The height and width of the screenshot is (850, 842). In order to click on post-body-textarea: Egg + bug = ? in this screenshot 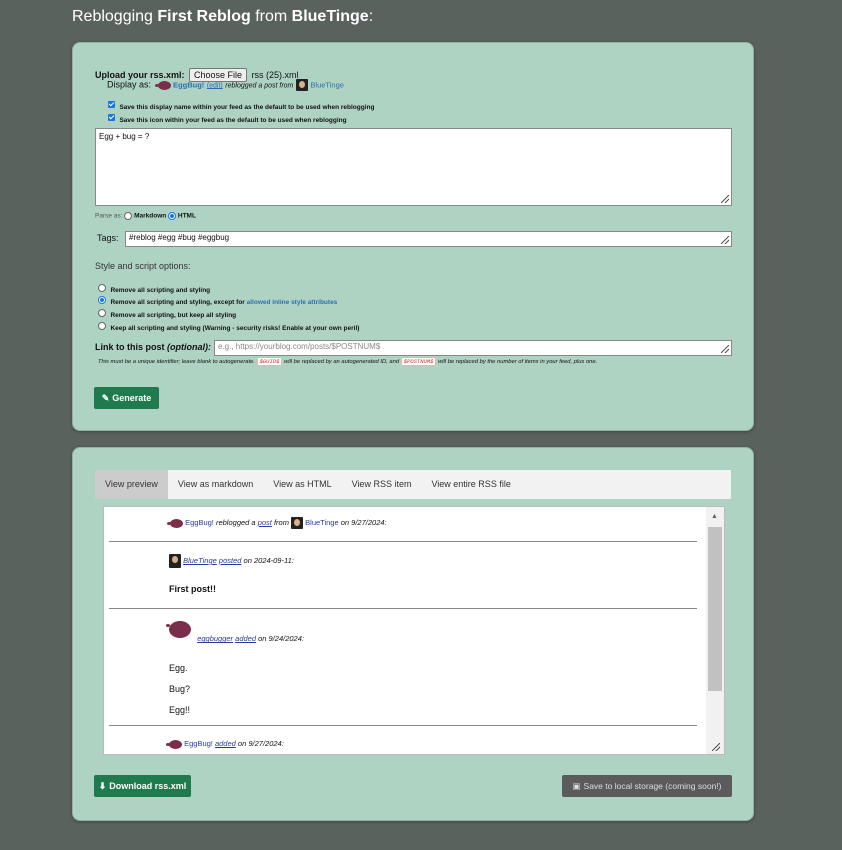, I will do `click(413, 167)`.